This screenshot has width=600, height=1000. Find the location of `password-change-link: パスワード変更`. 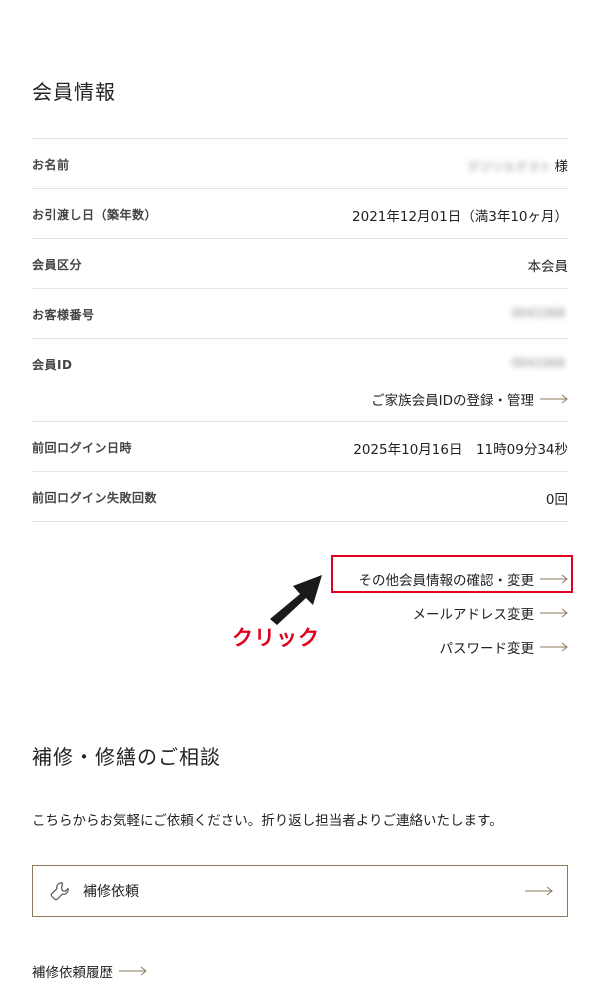

password-change-link: パスワード変更 is located at coordinates (464, 647).